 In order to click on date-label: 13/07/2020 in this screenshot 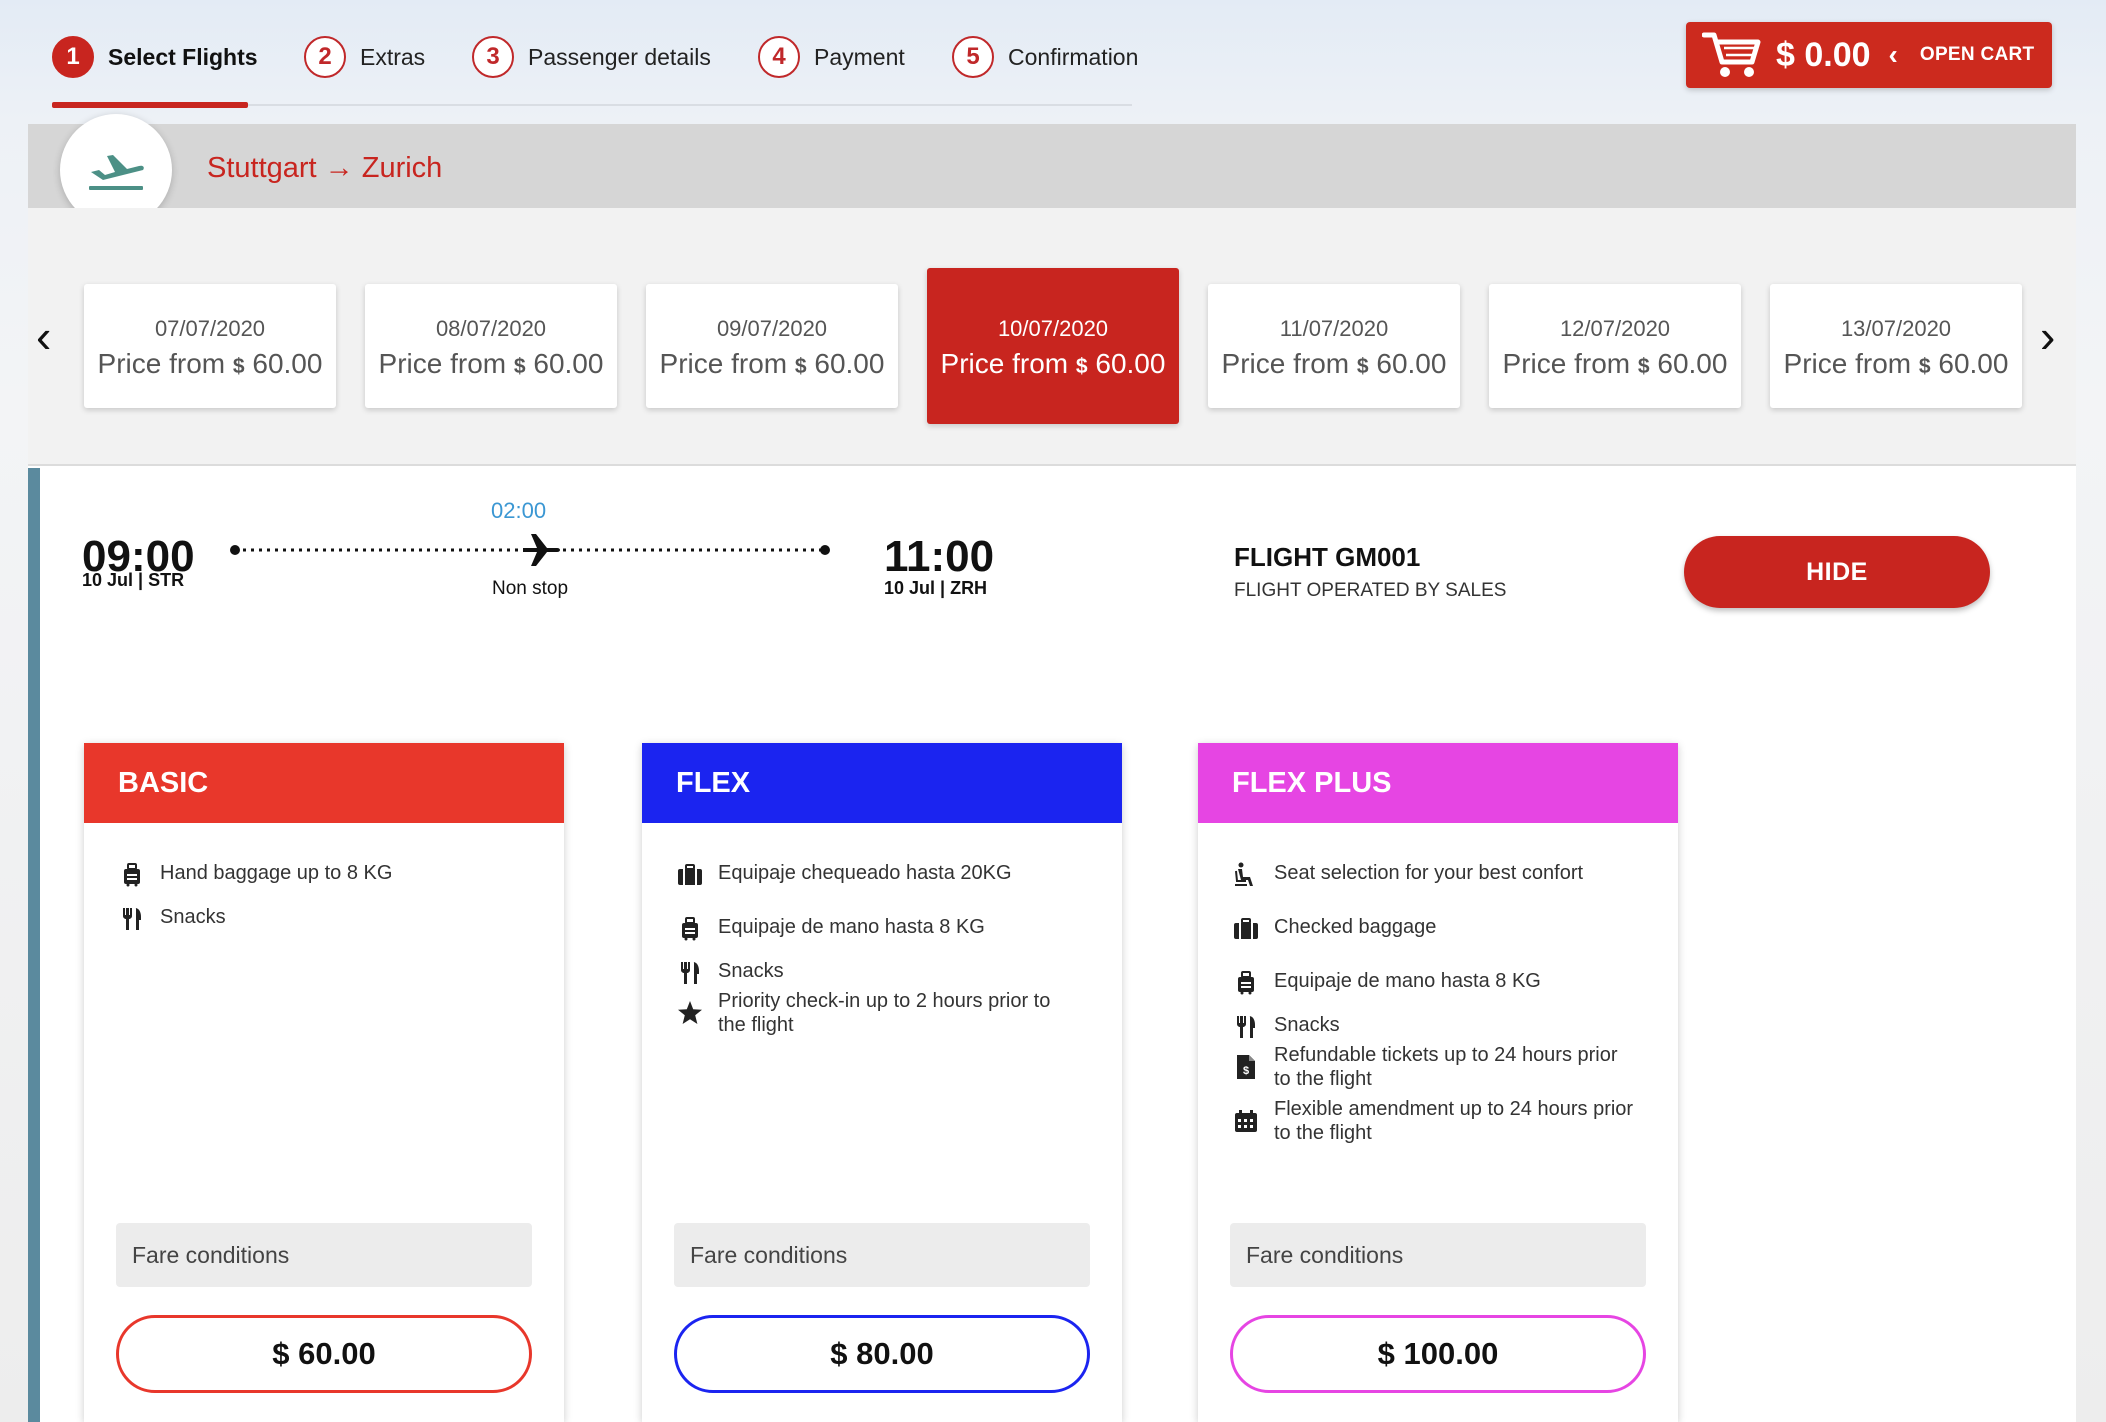, I will do `click(1896, 328)`.